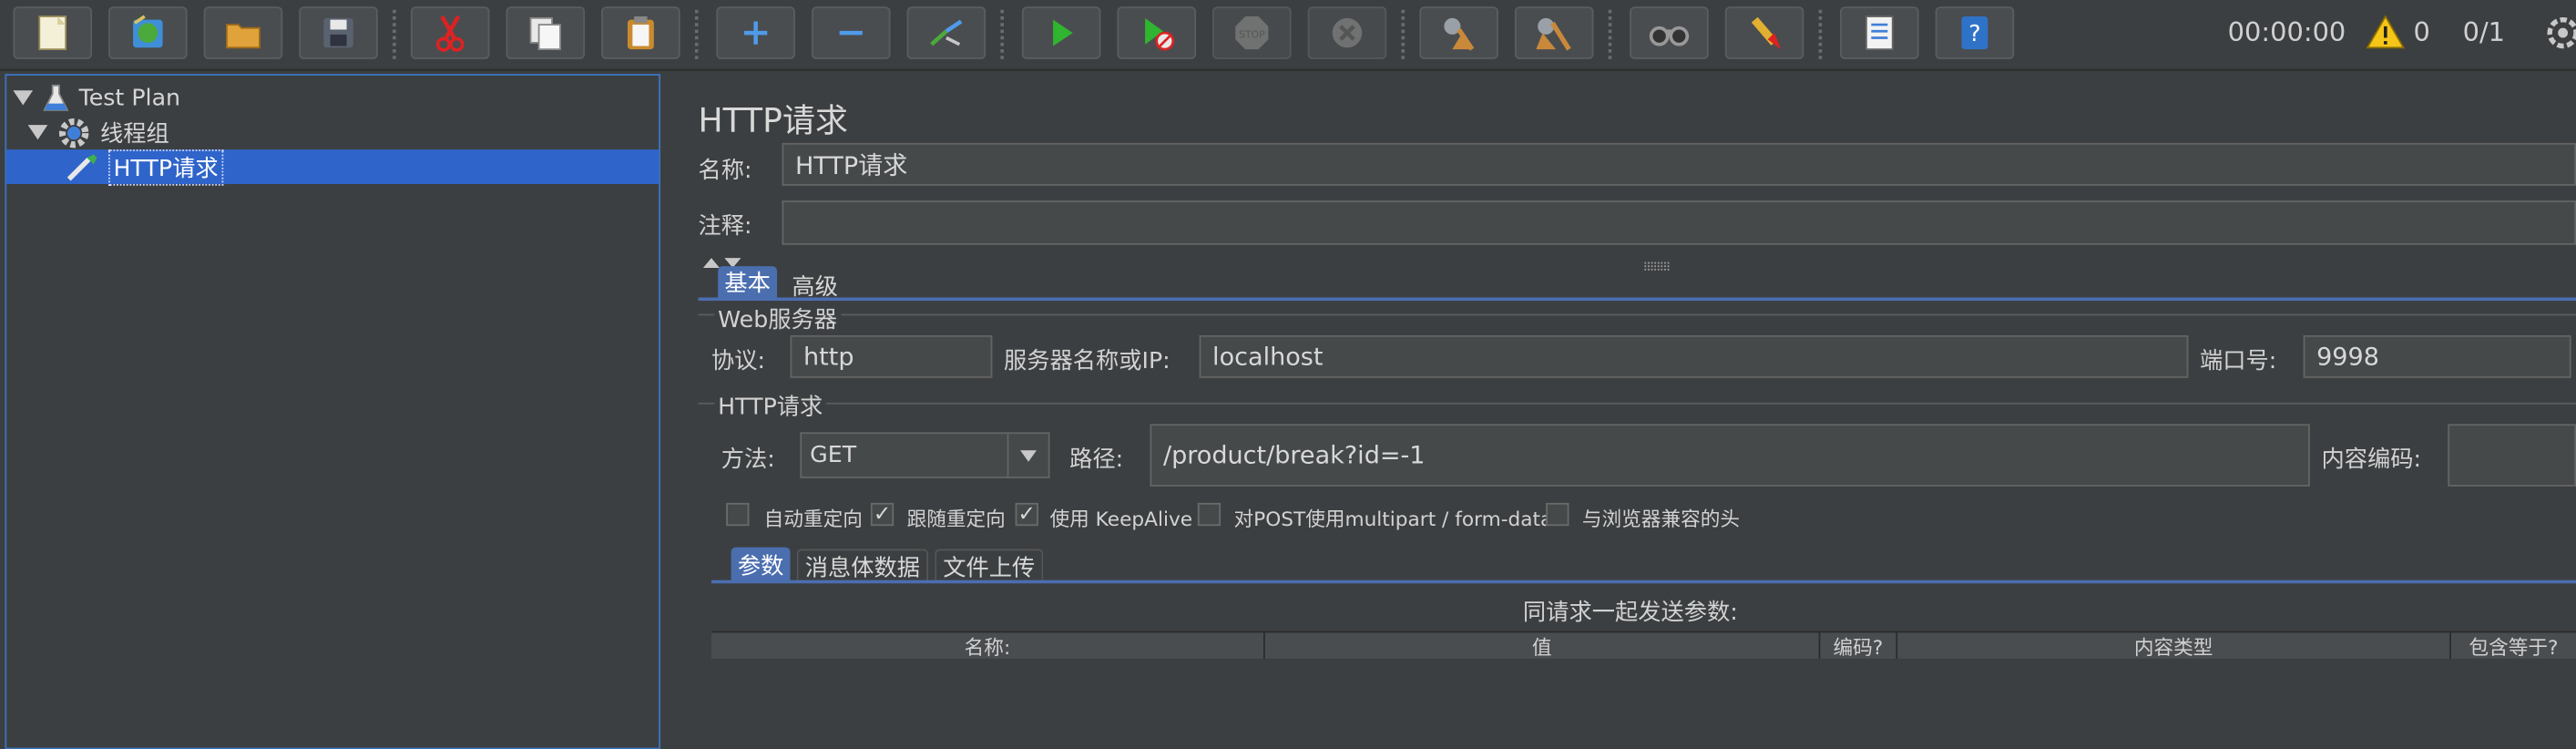 The image size is (2576, 749). What do you see at coordinates (1657, 259) in the screenshot?
I see `splitter-grip-icon` at bounding box center [1657, 259].